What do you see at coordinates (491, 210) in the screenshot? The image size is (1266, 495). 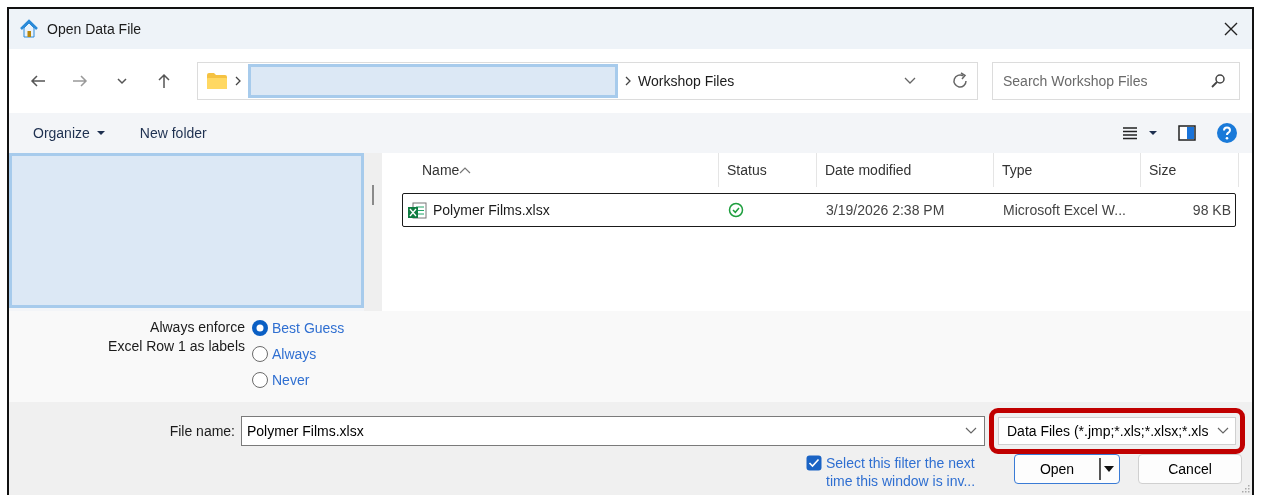 I see `file-name: Polymer Films.xlsx` at bounding box center [491, 210].